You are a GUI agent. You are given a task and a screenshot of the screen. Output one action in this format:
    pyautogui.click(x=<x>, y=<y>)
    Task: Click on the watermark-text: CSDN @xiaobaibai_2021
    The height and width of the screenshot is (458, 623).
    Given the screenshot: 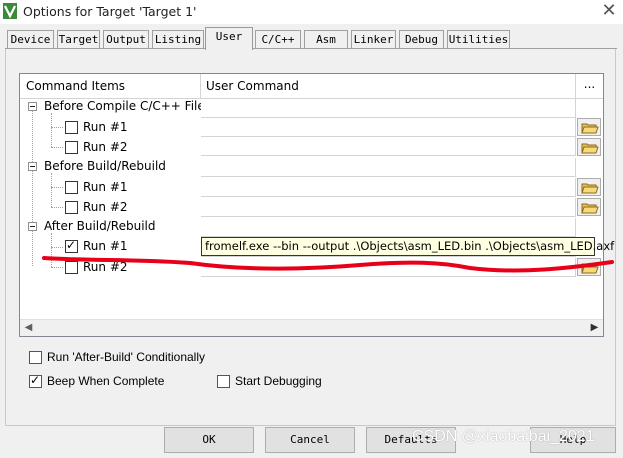 What is the action you would take?
    pyautogui.click(x=503, y=436)
    